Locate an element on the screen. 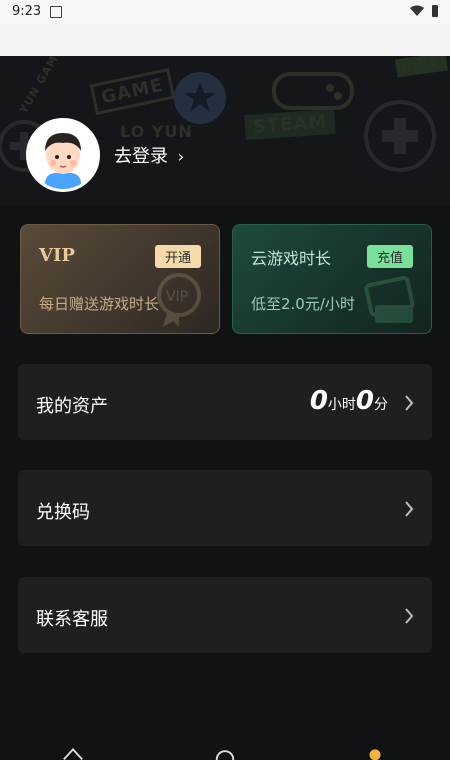  recharge-button: 充值 is located at coordinates (389, 256).